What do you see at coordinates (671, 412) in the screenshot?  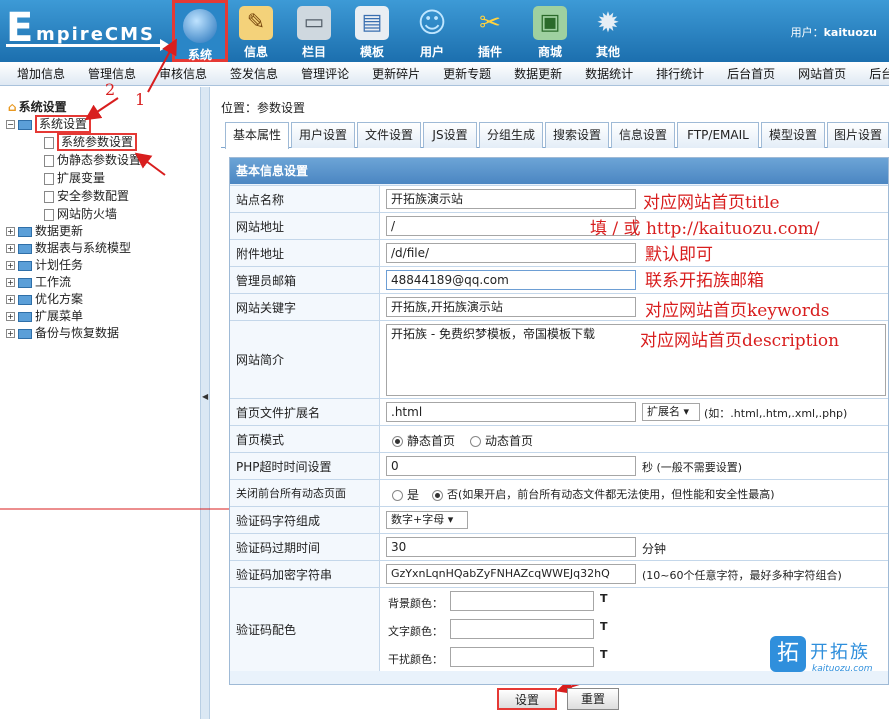 I see `ext-select: 扩展名 ▾` at bounding box center [671, 412].